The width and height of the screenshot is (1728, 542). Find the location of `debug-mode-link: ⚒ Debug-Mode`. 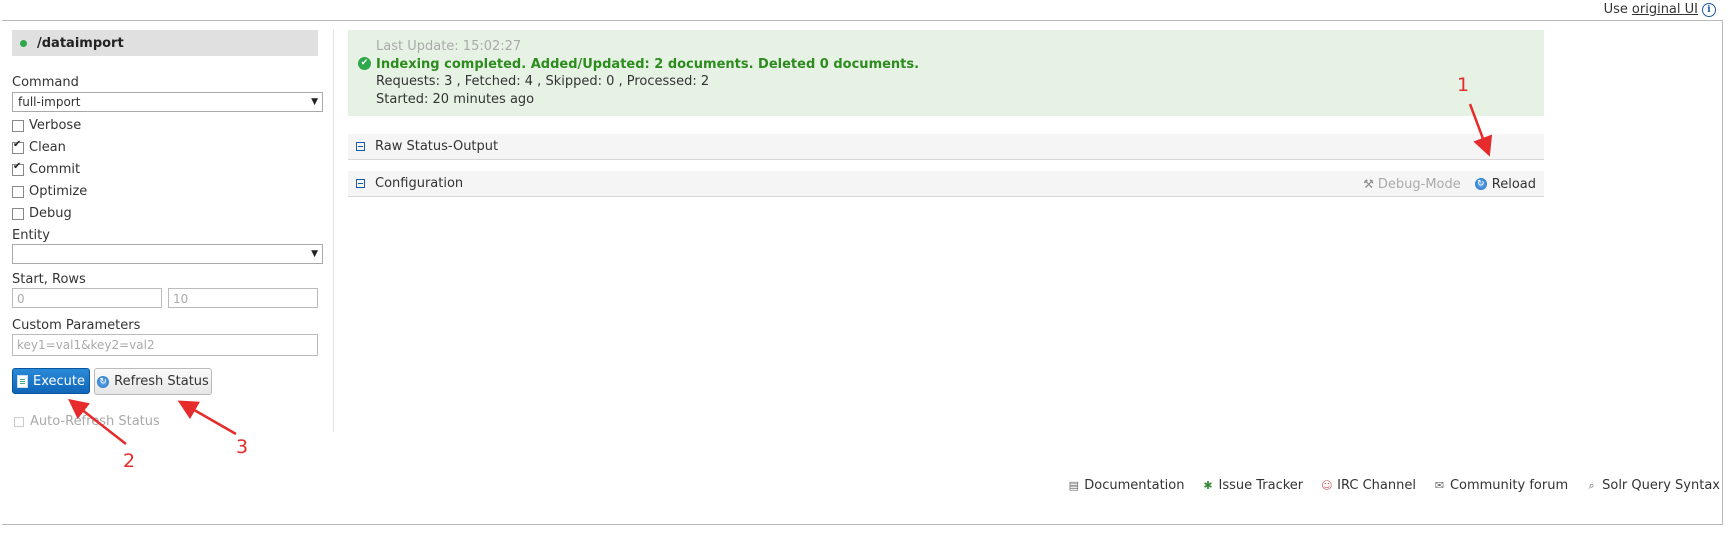

debug-mode-link: ⚒ Debug-Mode is located at coordinates (1412, 184).